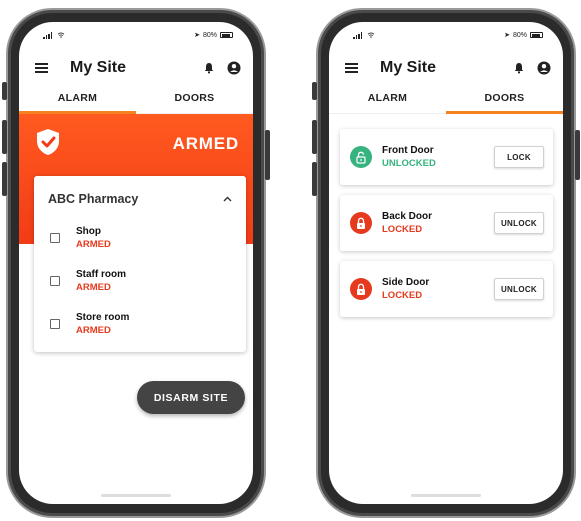  I want to click on door-card-front: Front Door UNLOCKED LOCK, so click(446, 157).